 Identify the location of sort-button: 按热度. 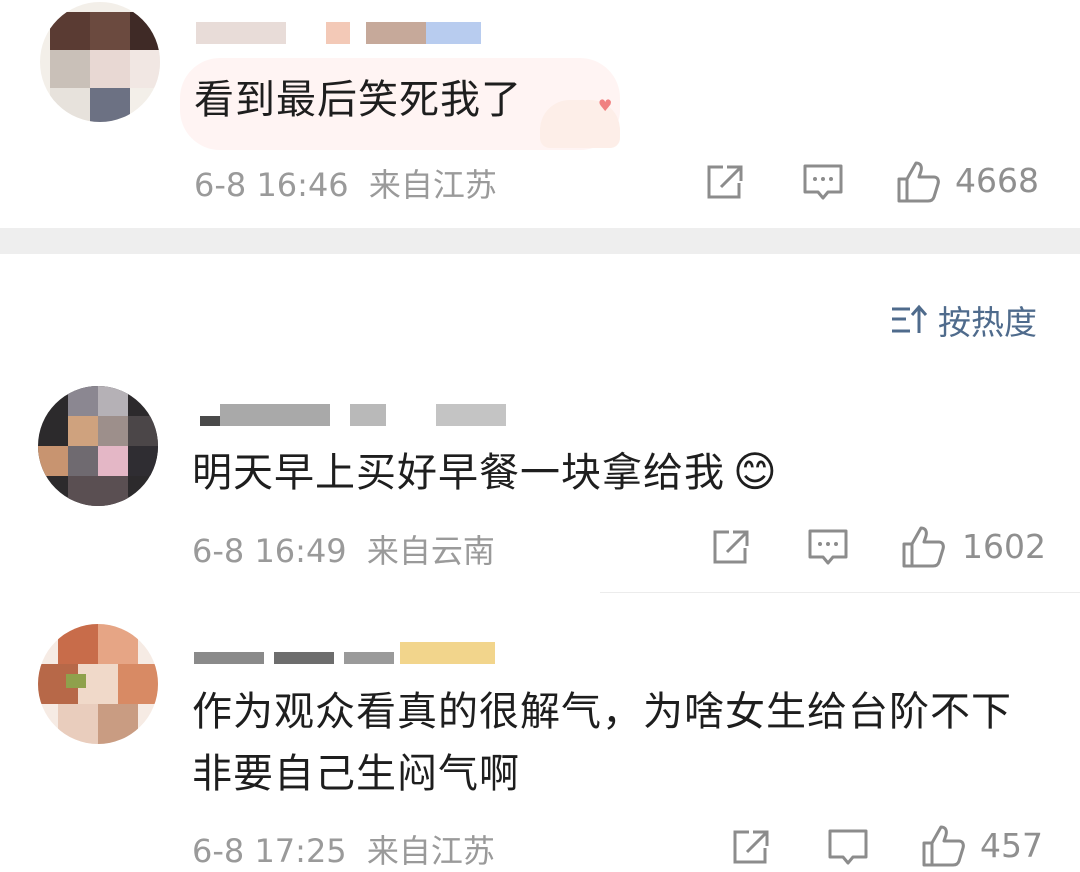
(963, 320).